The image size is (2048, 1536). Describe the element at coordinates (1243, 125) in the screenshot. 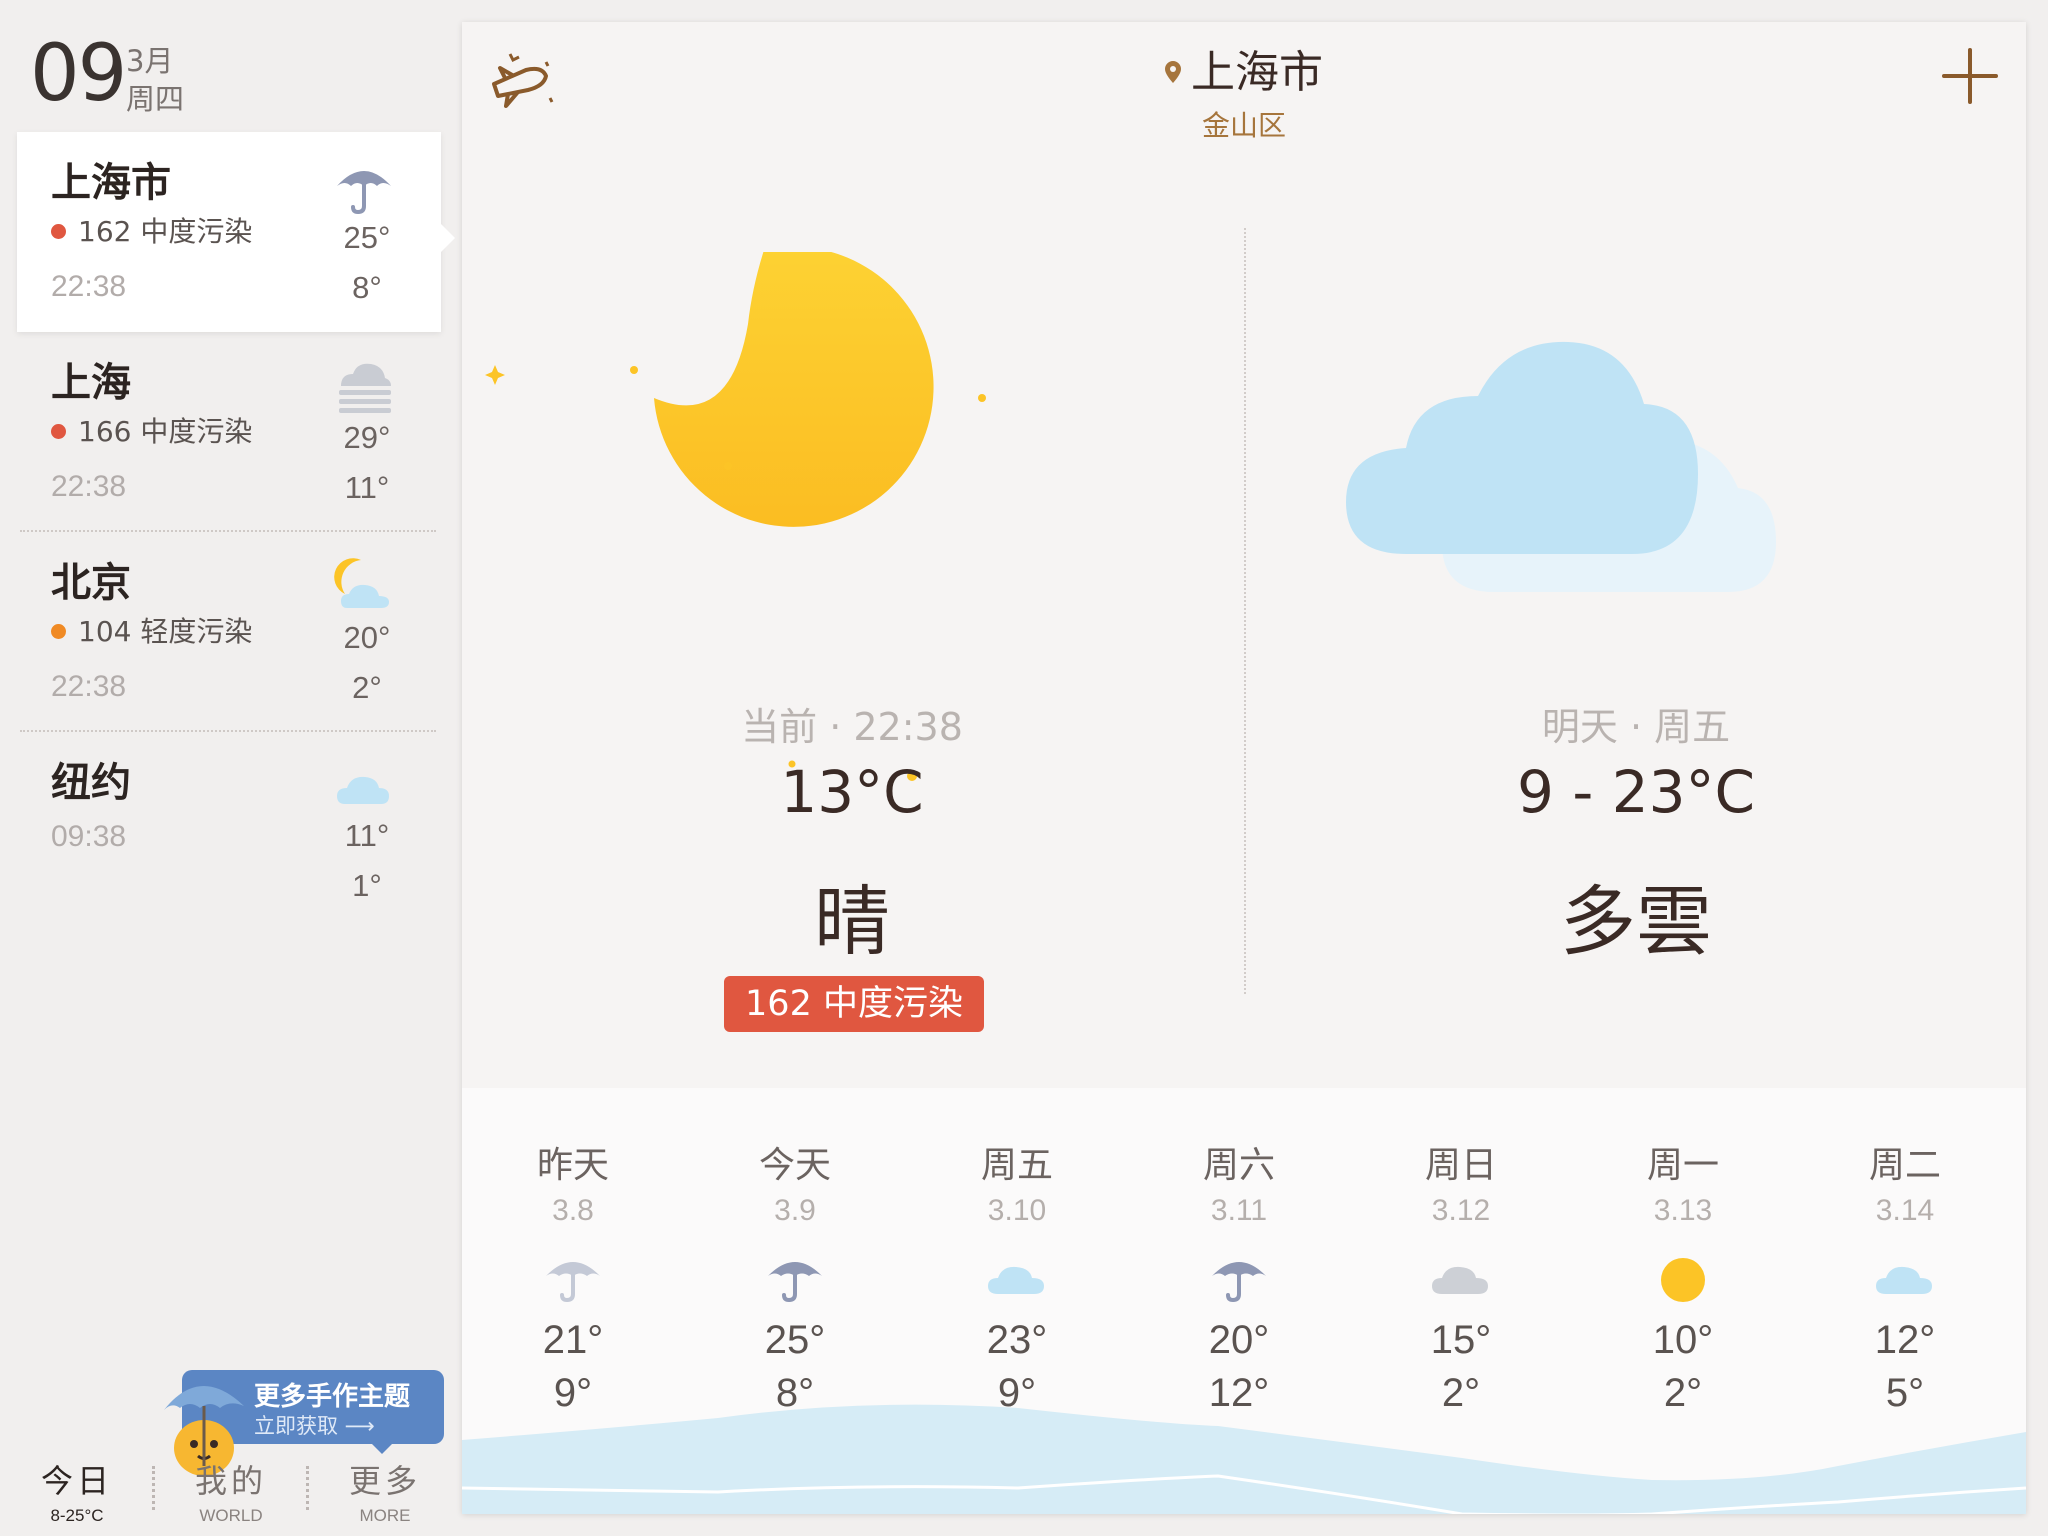

I see `location-district: 金山区` at that location.